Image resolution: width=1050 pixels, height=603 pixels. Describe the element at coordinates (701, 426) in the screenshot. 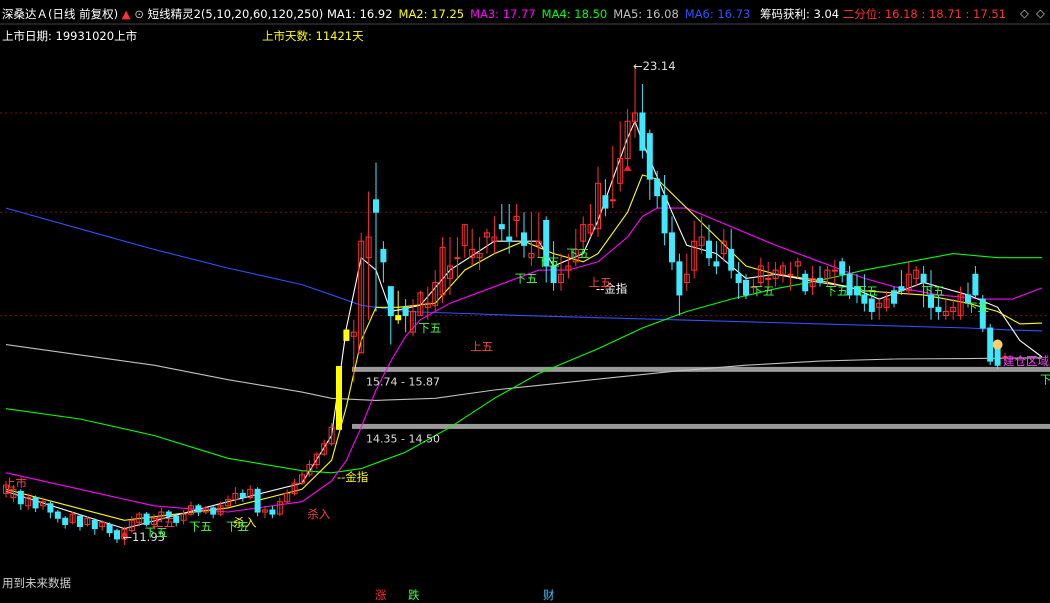

I see `support-band` at that location.